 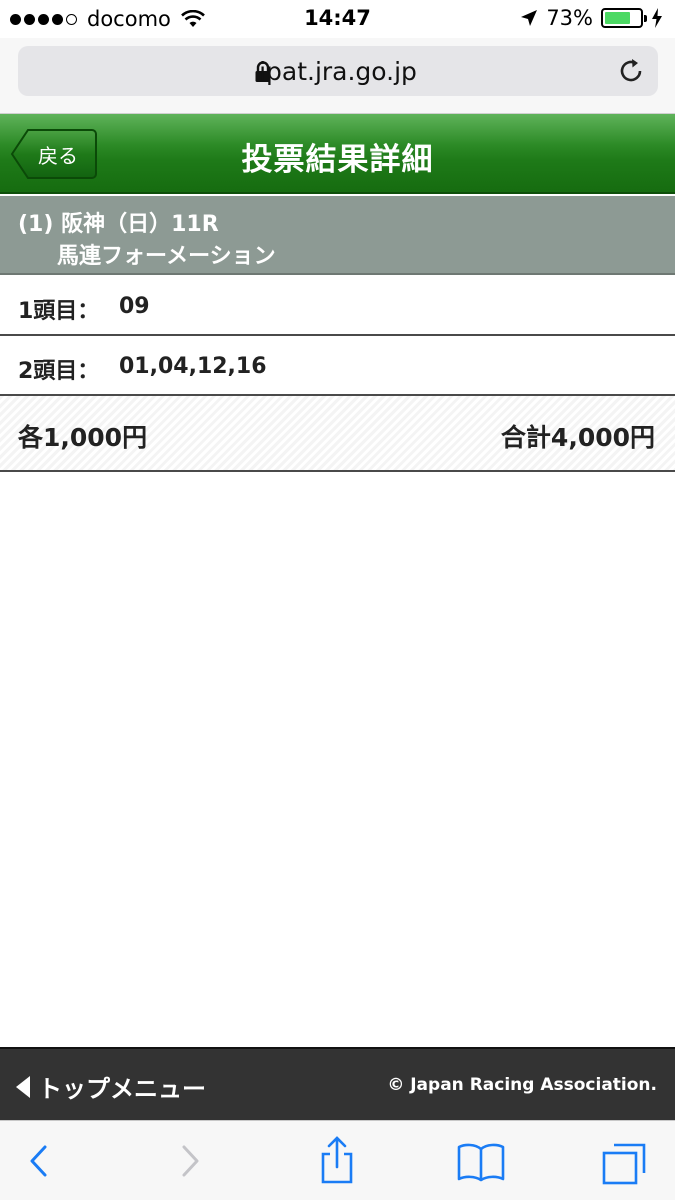 I want to click on status-right: 73%, so click(x=591, y=18).